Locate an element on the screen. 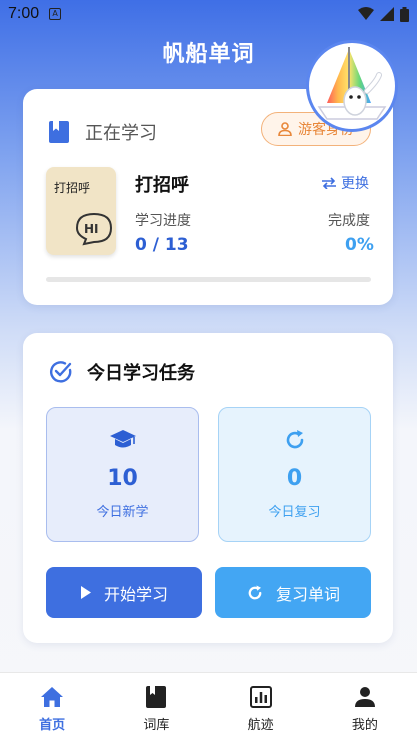 The height and width of the screenshot is (741, 417). new-words-stat: 10 今日新学 is located at coordinates (122, 474).